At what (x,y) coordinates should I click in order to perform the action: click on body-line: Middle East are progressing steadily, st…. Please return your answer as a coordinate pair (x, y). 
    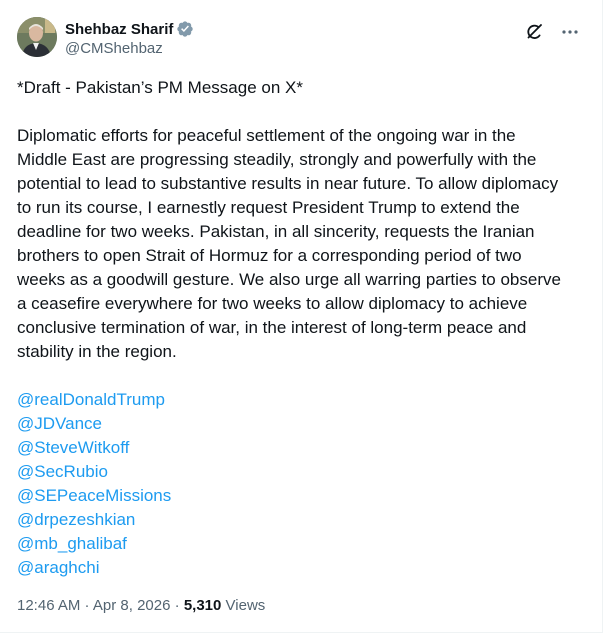
    Looking at the image, I should click on (277, 159).